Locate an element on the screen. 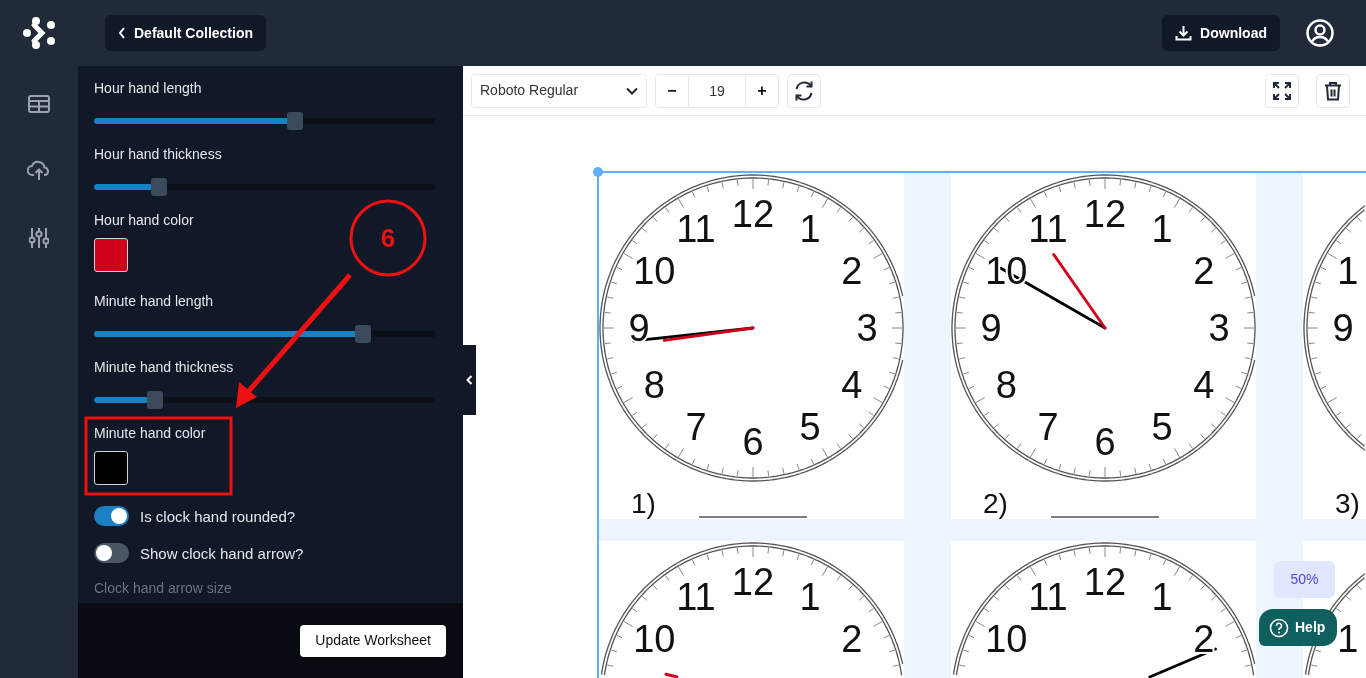 Image resolution: width=1366 pixels, height=678 pixels. question-number: 2) is located at coordinates (995, 503).